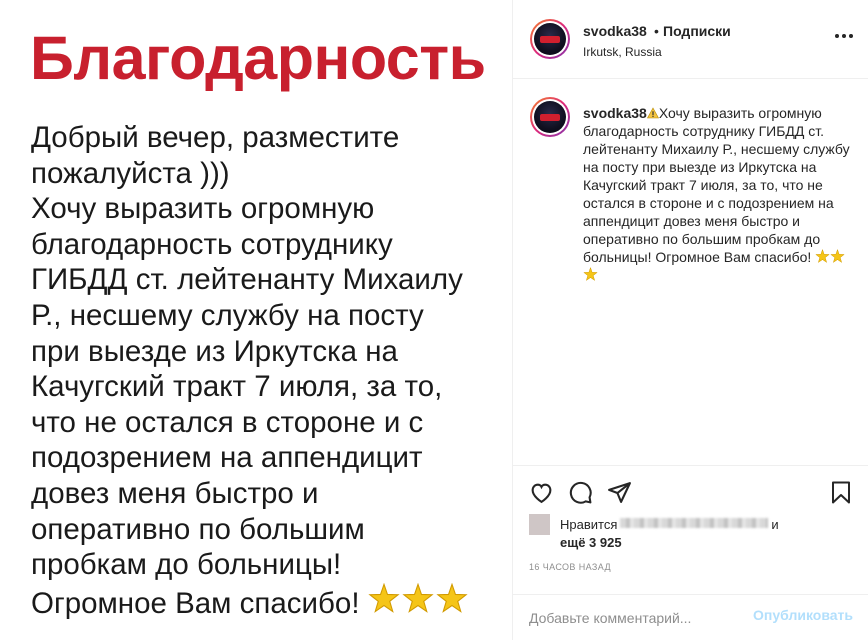  Describe the element at coordinates (619, 492) in the screenshot. I see `share-icon` at that location.